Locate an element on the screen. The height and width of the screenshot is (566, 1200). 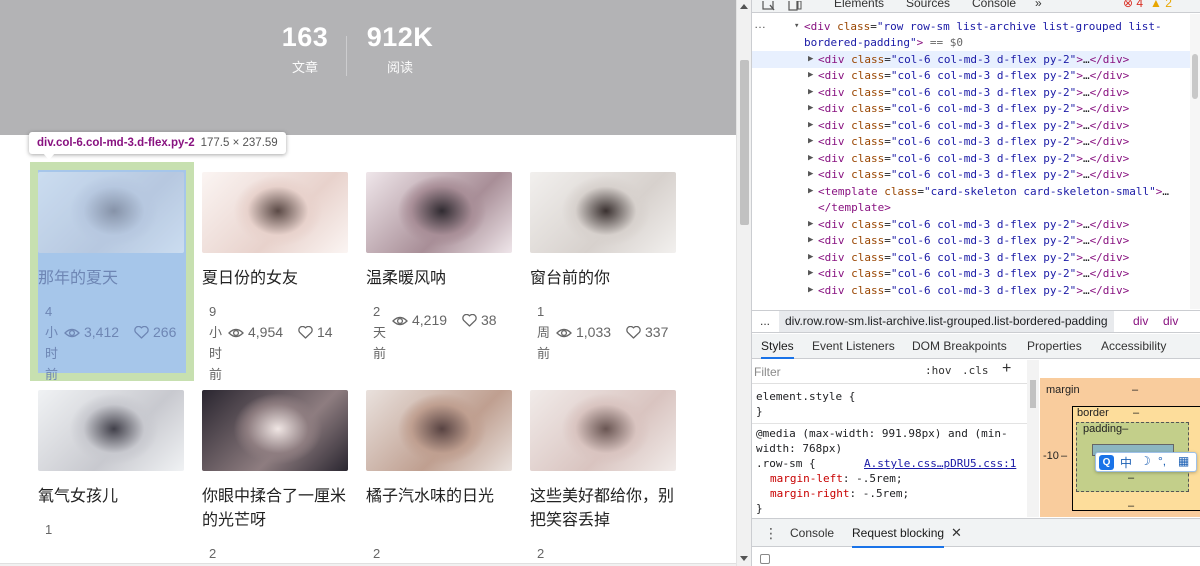
tab-event-listeners: Event Listeners is located at coordinates (853, 346).